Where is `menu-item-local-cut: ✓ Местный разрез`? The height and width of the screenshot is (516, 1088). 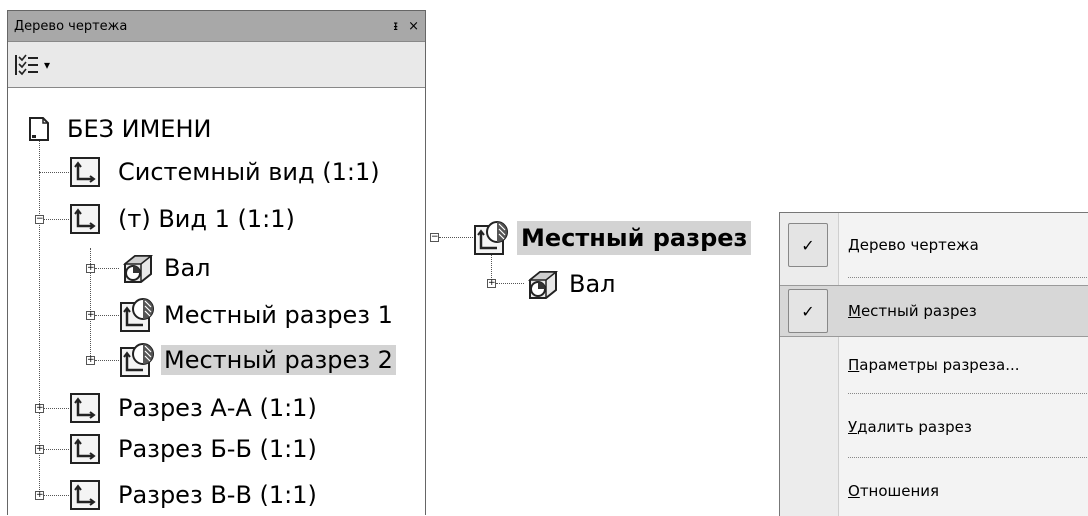 menu-item-local-cut: ✓ Местный разрез is located at coordinates (934, 311).